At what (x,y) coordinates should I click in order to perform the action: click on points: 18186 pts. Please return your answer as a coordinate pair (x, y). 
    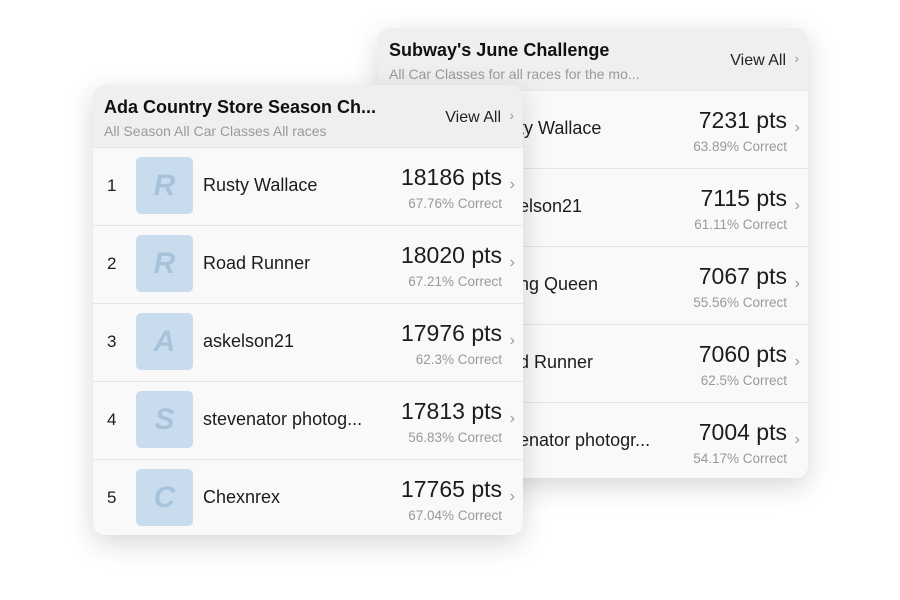
    Looking at the image, I should click on (451, 177).